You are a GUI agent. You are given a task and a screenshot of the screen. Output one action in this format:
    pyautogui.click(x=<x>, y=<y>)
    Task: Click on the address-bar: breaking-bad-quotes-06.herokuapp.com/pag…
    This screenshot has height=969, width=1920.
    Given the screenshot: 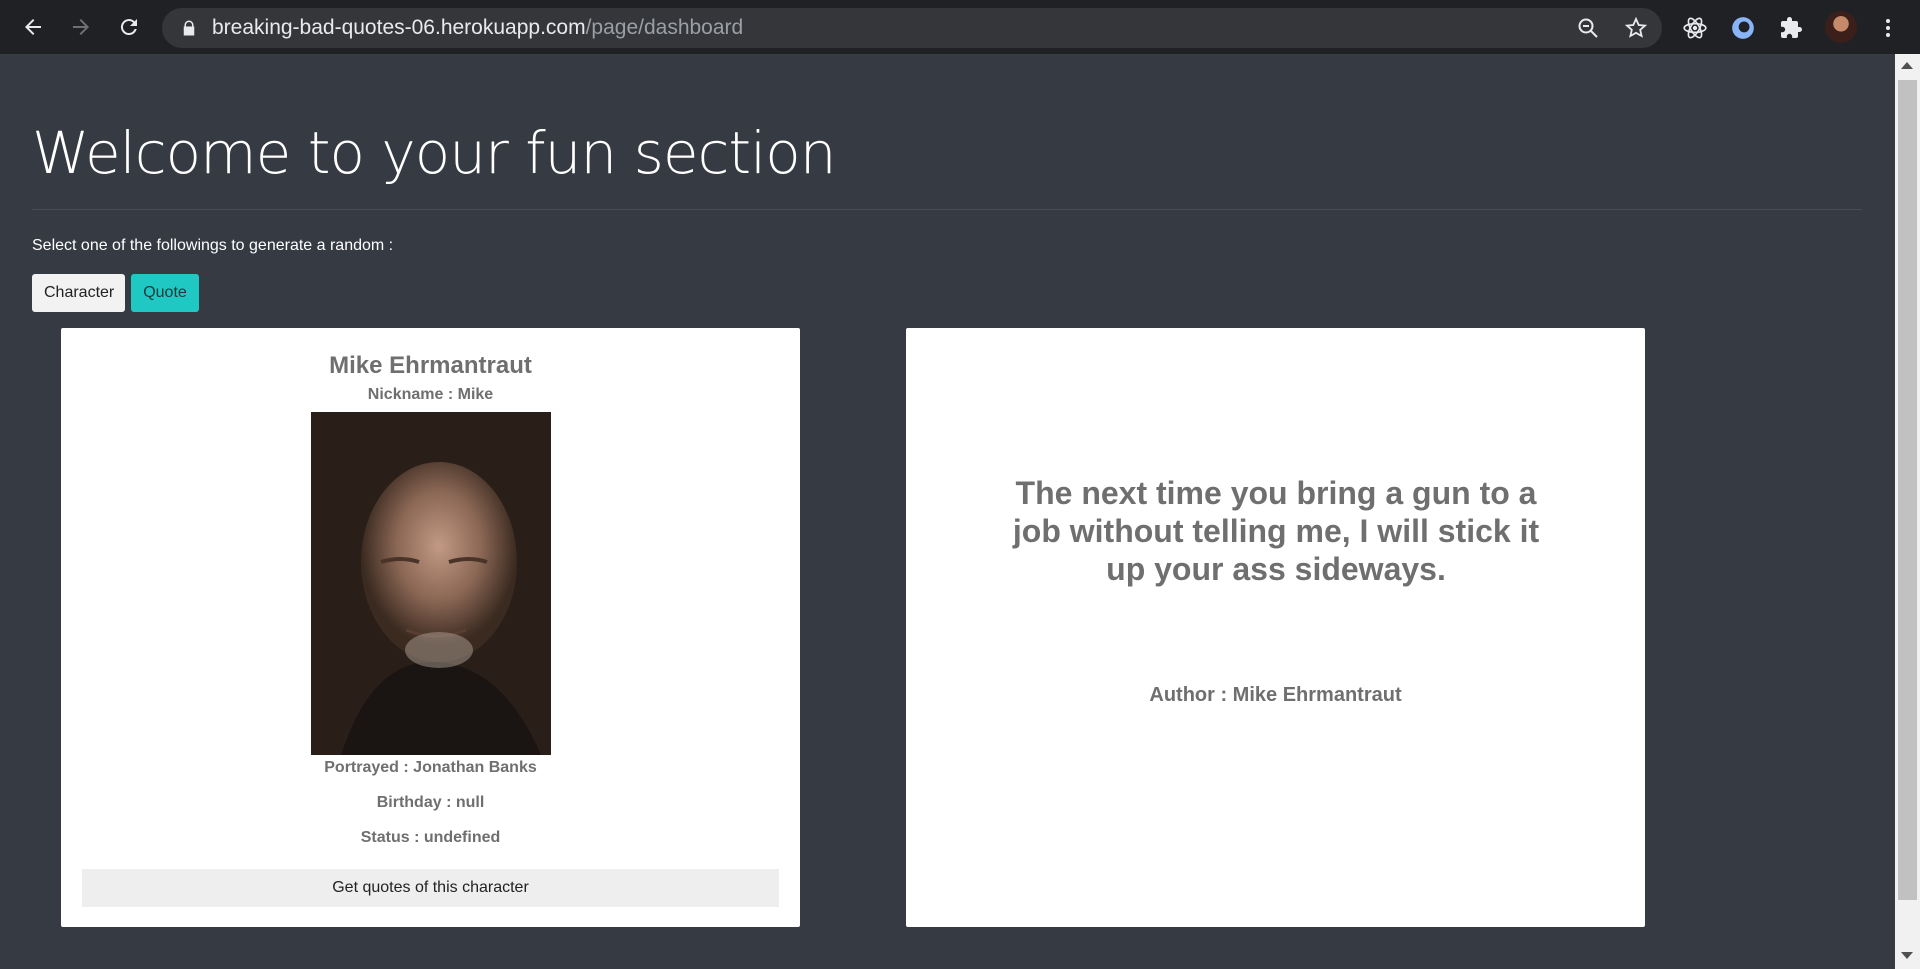 What is the action you would take?
    pyautogui.click(x=912, y=28)
    